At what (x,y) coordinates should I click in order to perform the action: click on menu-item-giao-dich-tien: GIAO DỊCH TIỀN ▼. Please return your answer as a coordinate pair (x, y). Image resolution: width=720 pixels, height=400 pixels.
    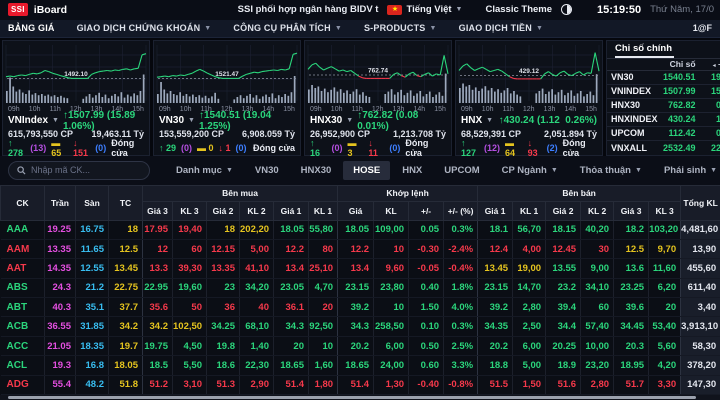
    Looking at the image, I should click on (501, 28).